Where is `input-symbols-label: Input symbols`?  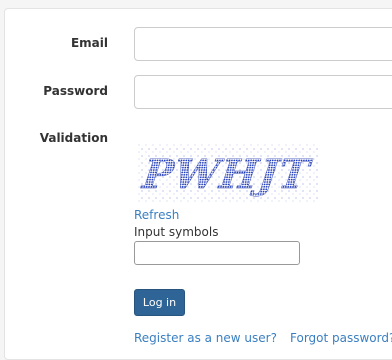
input-symbols-label: Input symbols is located at coordinates (176, 232).